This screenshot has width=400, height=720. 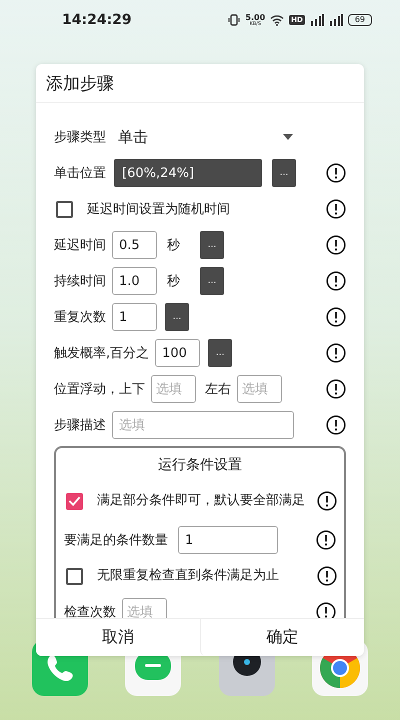 What do you see at coordinates (288, 137) in the screenshot?
I see `caret-icon` at bounding box center [288, 137].